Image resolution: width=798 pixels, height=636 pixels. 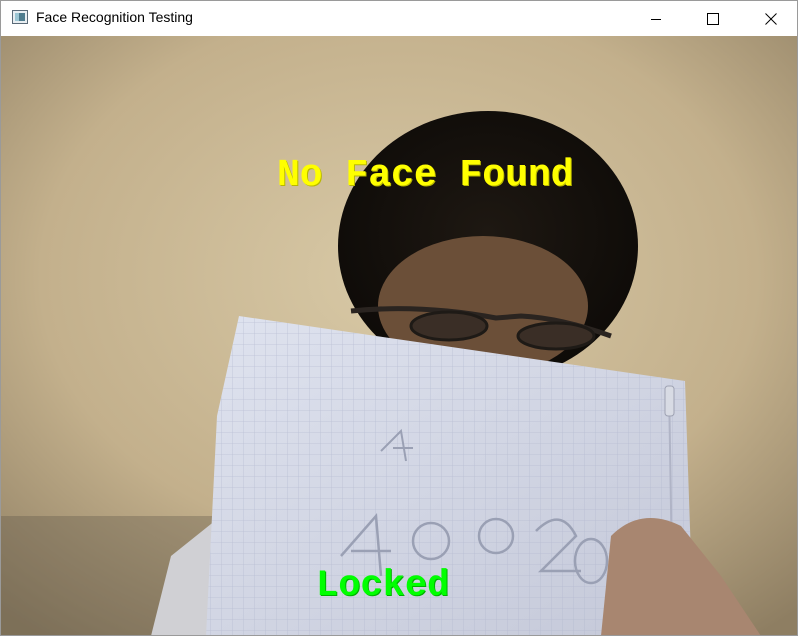 I want to click on lock-status-label: Locked, so click(x=383, y=586).